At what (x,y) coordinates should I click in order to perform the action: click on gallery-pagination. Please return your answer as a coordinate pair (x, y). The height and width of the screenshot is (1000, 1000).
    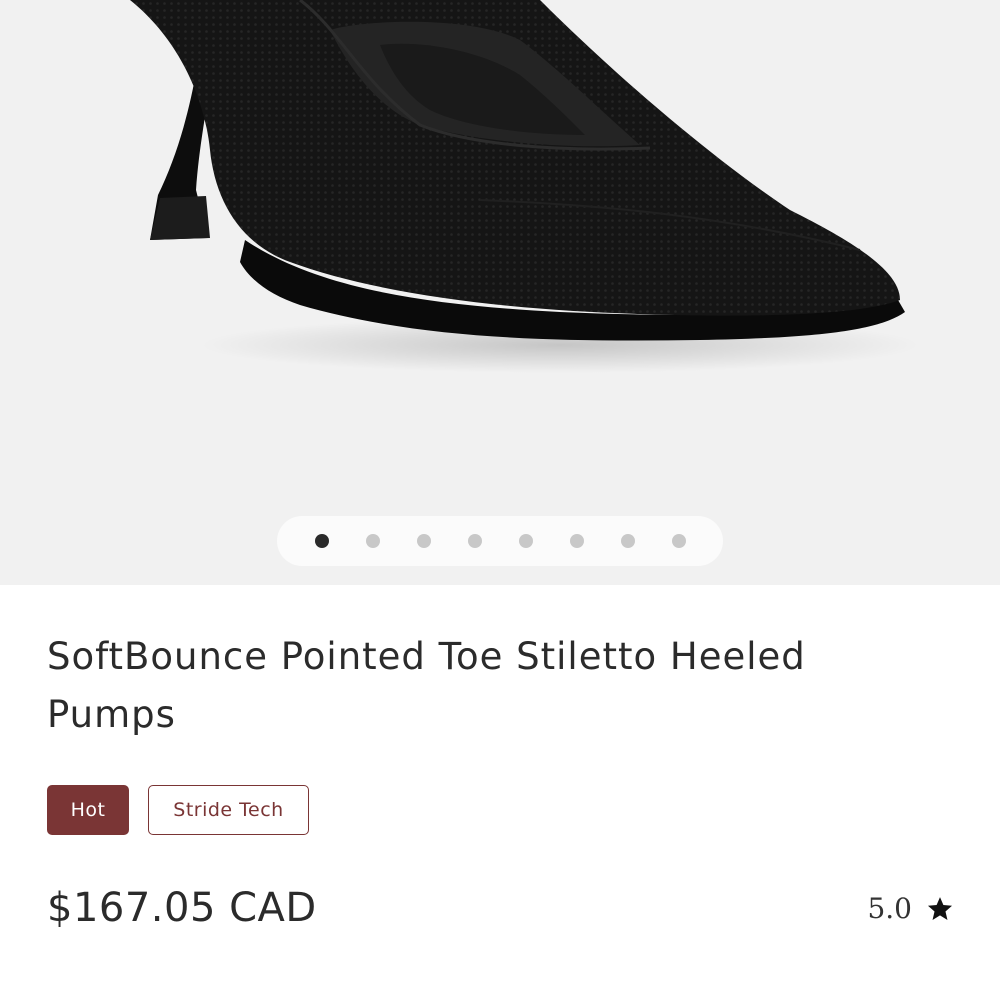
    Looking at the image, I should click on (500, 541).